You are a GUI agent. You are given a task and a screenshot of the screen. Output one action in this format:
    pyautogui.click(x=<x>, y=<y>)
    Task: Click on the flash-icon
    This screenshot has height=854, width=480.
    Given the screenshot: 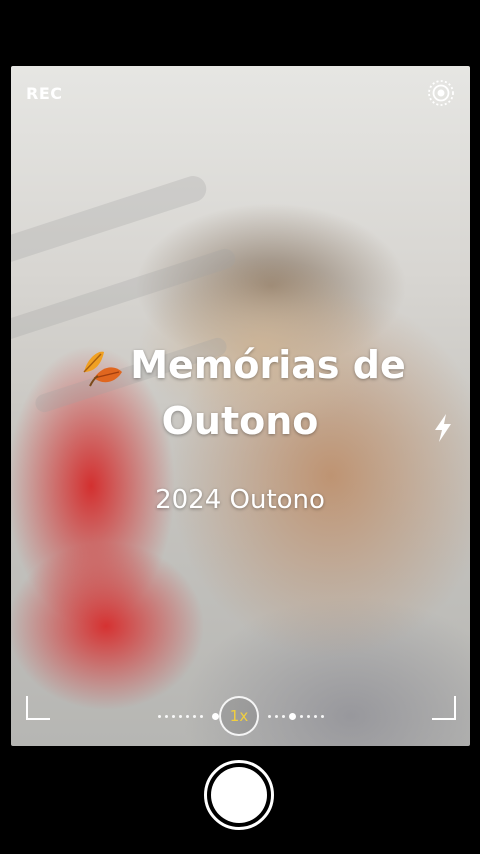 What is the action you would take?
    pyautogui.click(x=443, y=428)
    